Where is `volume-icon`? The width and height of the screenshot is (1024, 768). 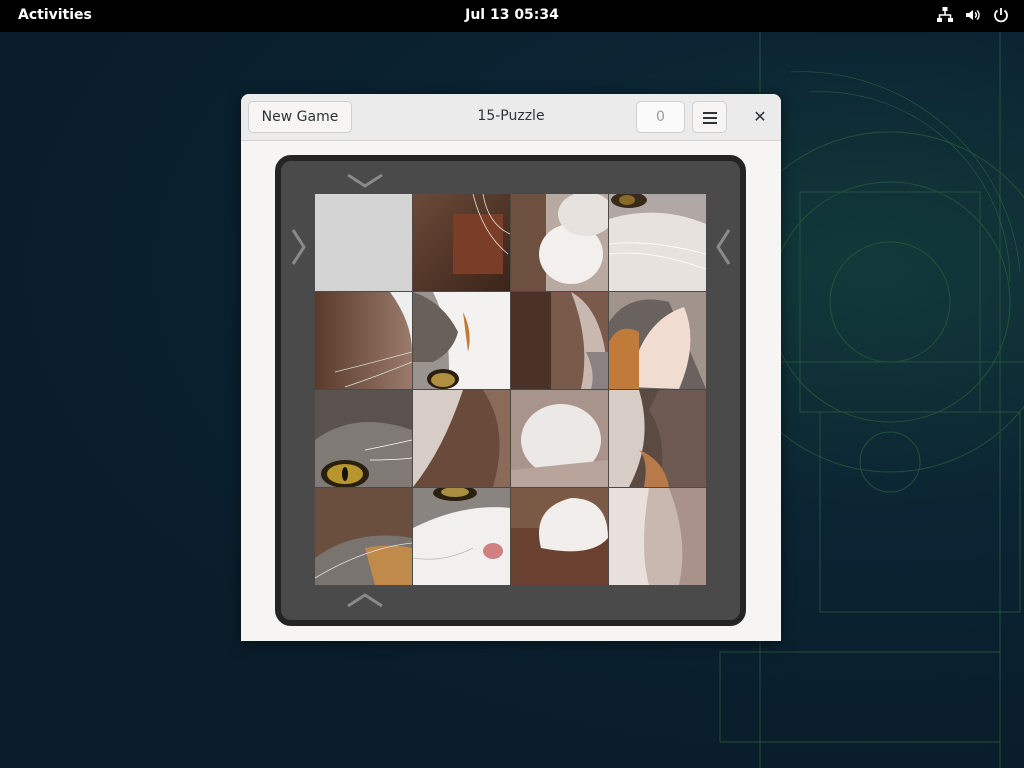 volume-icon is located at coordinates (973, 15).